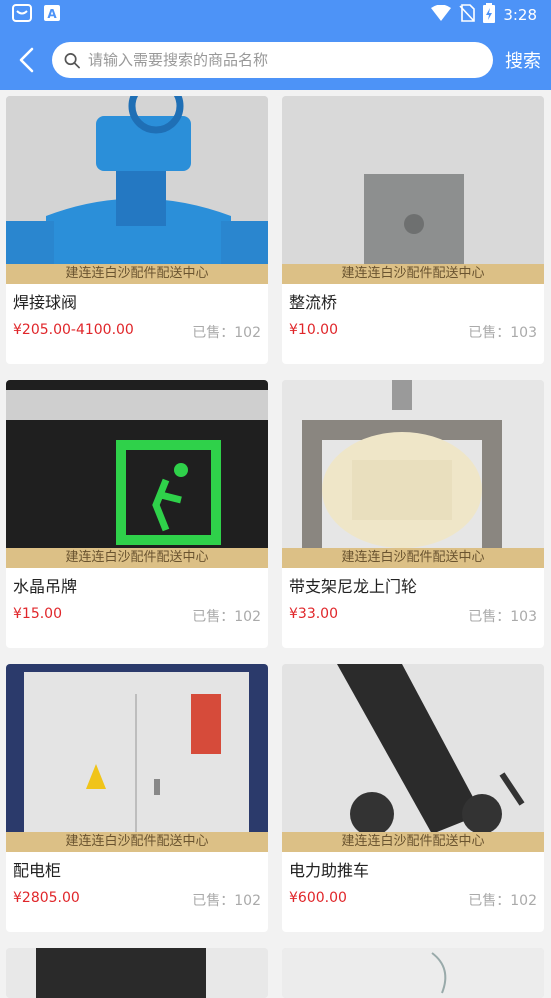 The image size is (551, 998). Describe the element at coordinates (520, 15) in the screenshot. I see `status-time: 3:28` at that location.